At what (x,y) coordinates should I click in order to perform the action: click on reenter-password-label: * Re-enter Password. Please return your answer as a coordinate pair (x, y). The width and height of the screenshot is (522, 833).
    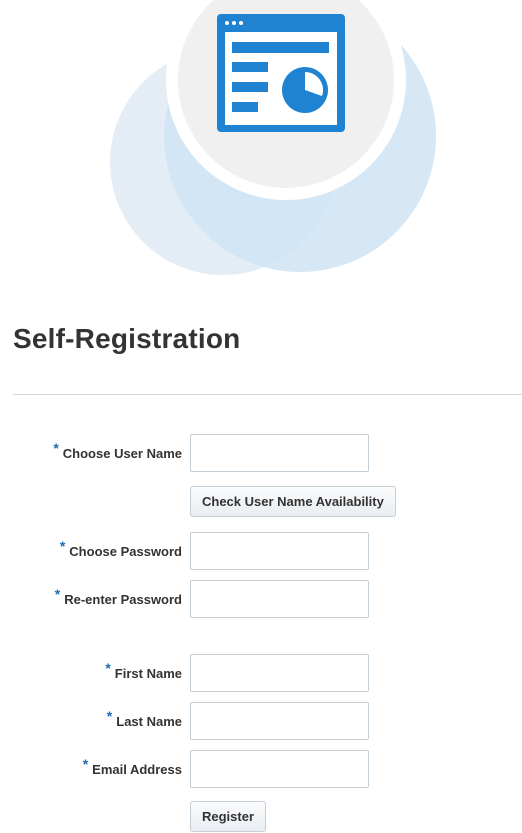
    Looking at the image, I should click on (118, 599).